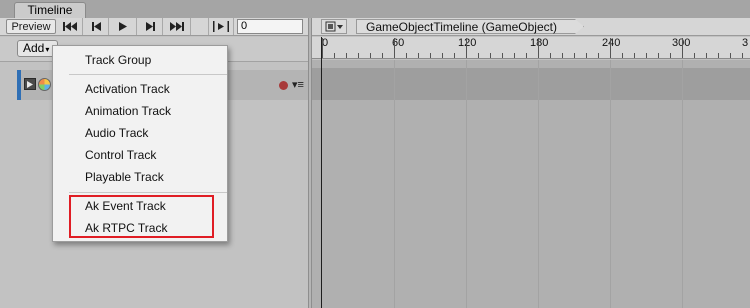 The height and width of the screenshot is (308, 750). Describe the element at coordinates (470, 26) in the screenshot. I see `timeline-breadcrumb: GameObjectTimeline (GameObject)` at that location.